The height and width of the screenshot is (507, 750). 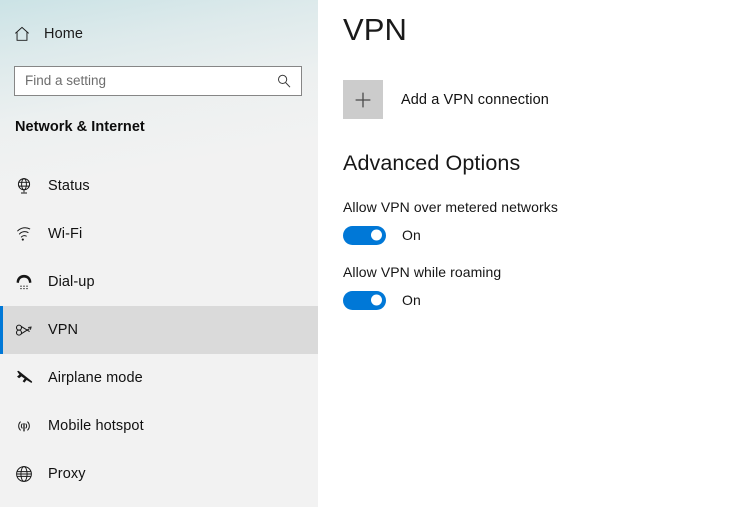 I want to click on search-box, so click(x=158, y=81).